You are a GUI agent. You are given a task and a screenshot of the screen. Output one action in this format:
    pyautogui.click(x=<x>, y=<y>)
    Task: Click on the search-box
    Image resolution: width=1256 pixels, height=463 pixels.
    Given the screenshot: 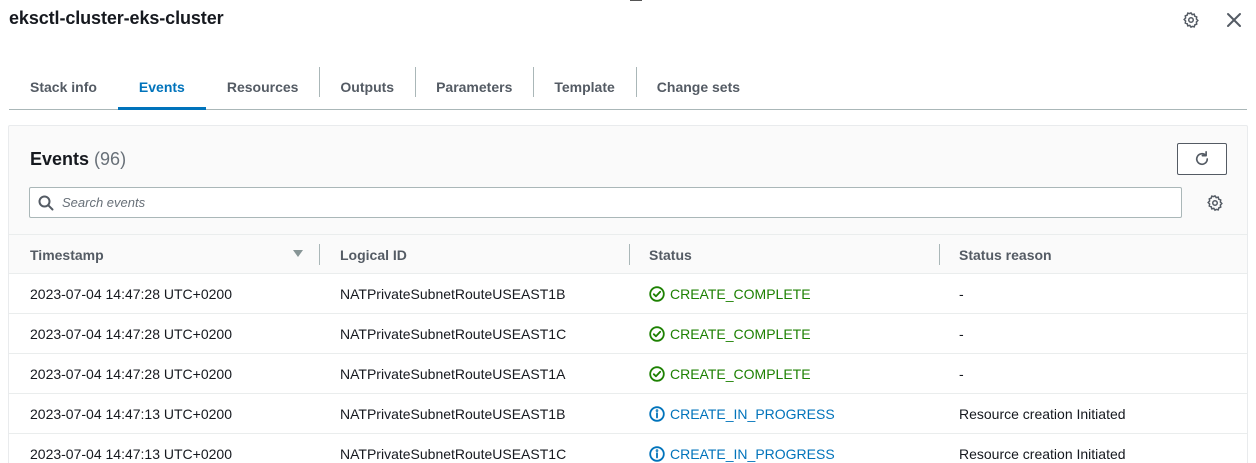 What is the action you would take?
    pyautogui.click(x=605, y=202)
    